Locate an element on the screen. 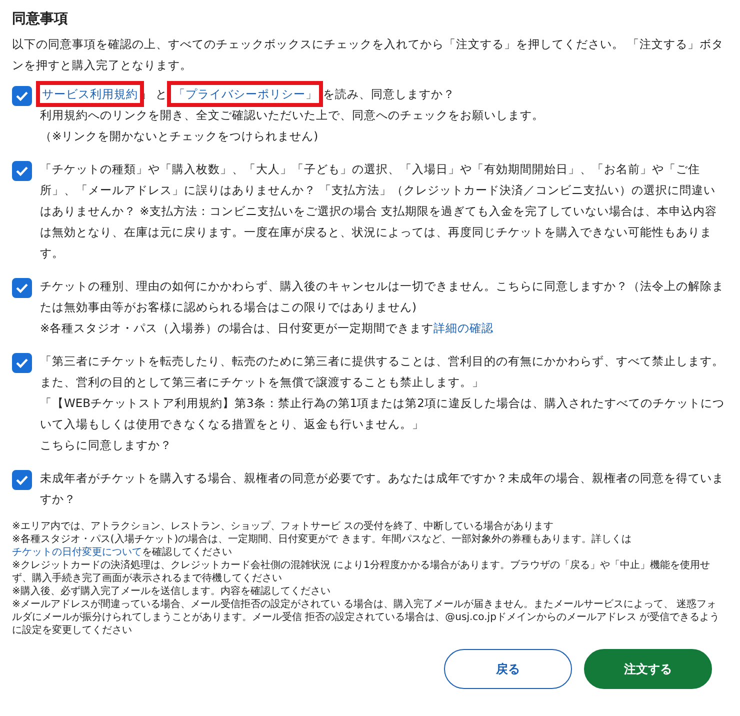 The width and height of the screenshot is (740, 716). link: 詳細の確認 is located at coordinates (464, 328).